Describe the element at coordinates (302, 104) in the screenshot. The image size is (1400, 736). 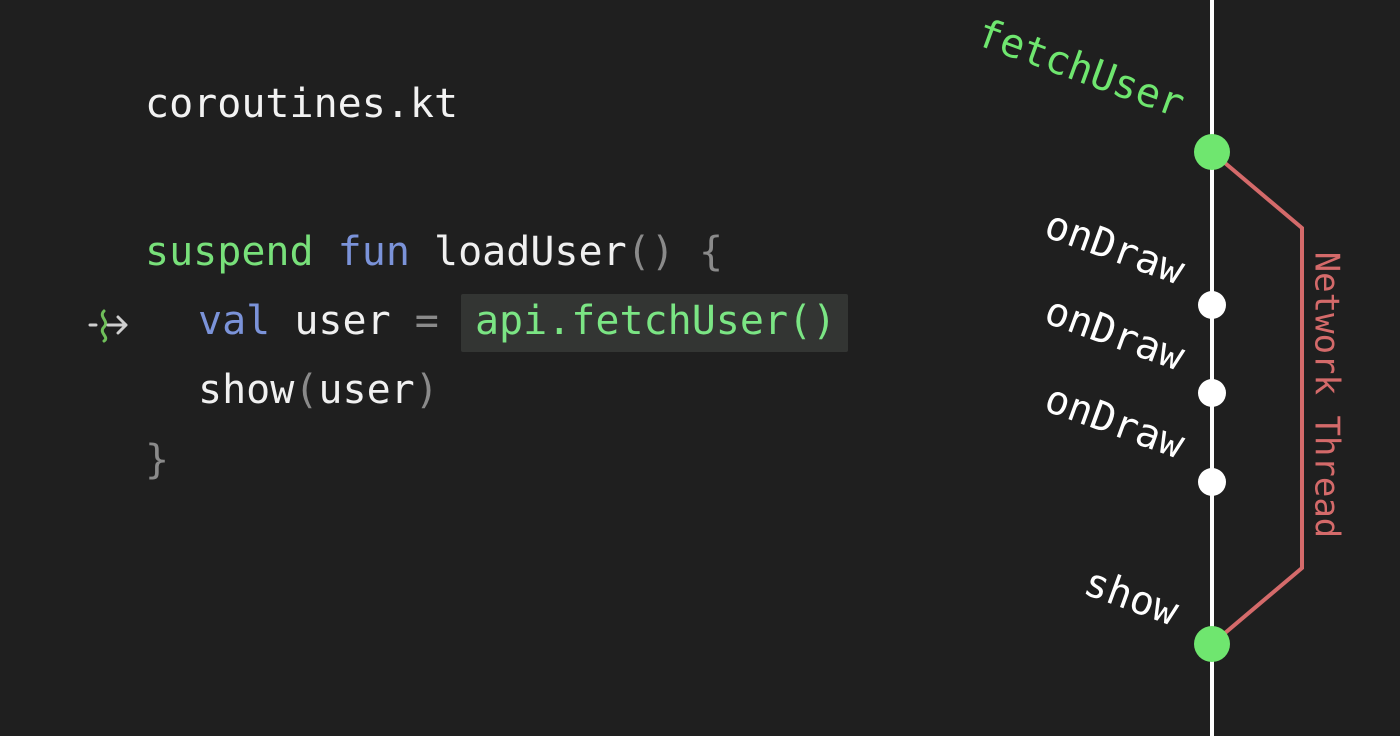
I see `file-name: coroutines.kt` at that location.